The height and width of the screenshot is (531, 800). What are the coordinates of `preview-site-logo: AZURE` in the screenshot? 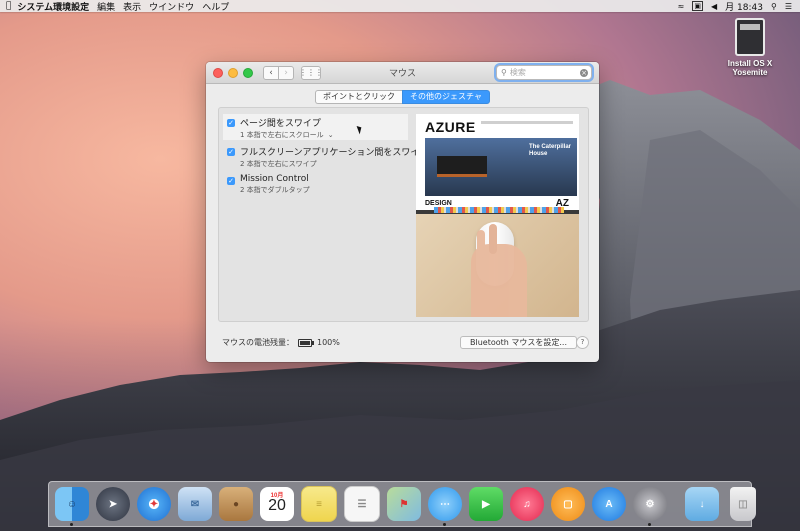 It's located at (450, 127).